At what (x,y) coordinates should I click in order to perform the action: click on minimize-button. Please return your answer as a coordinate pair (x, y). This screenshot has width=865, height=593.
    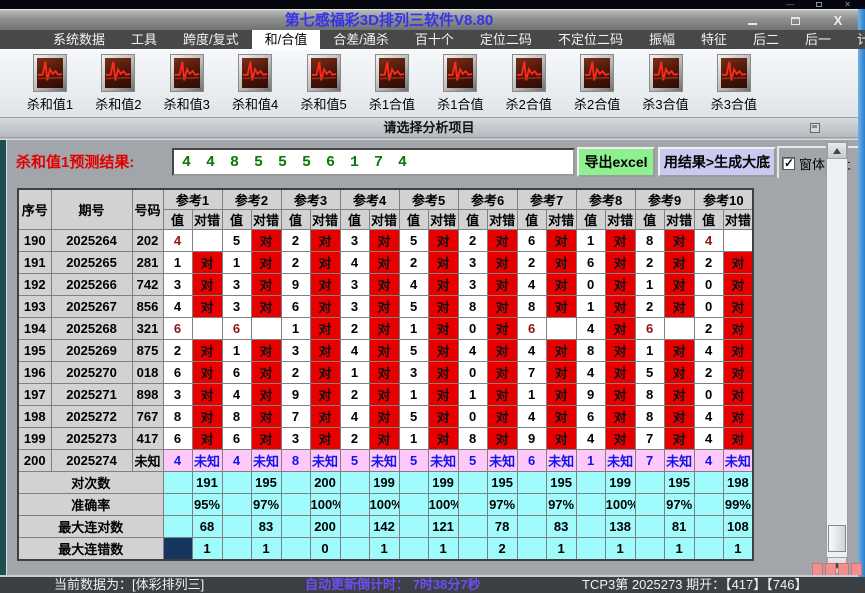
    Looking at the image, I should click on (752, 21).